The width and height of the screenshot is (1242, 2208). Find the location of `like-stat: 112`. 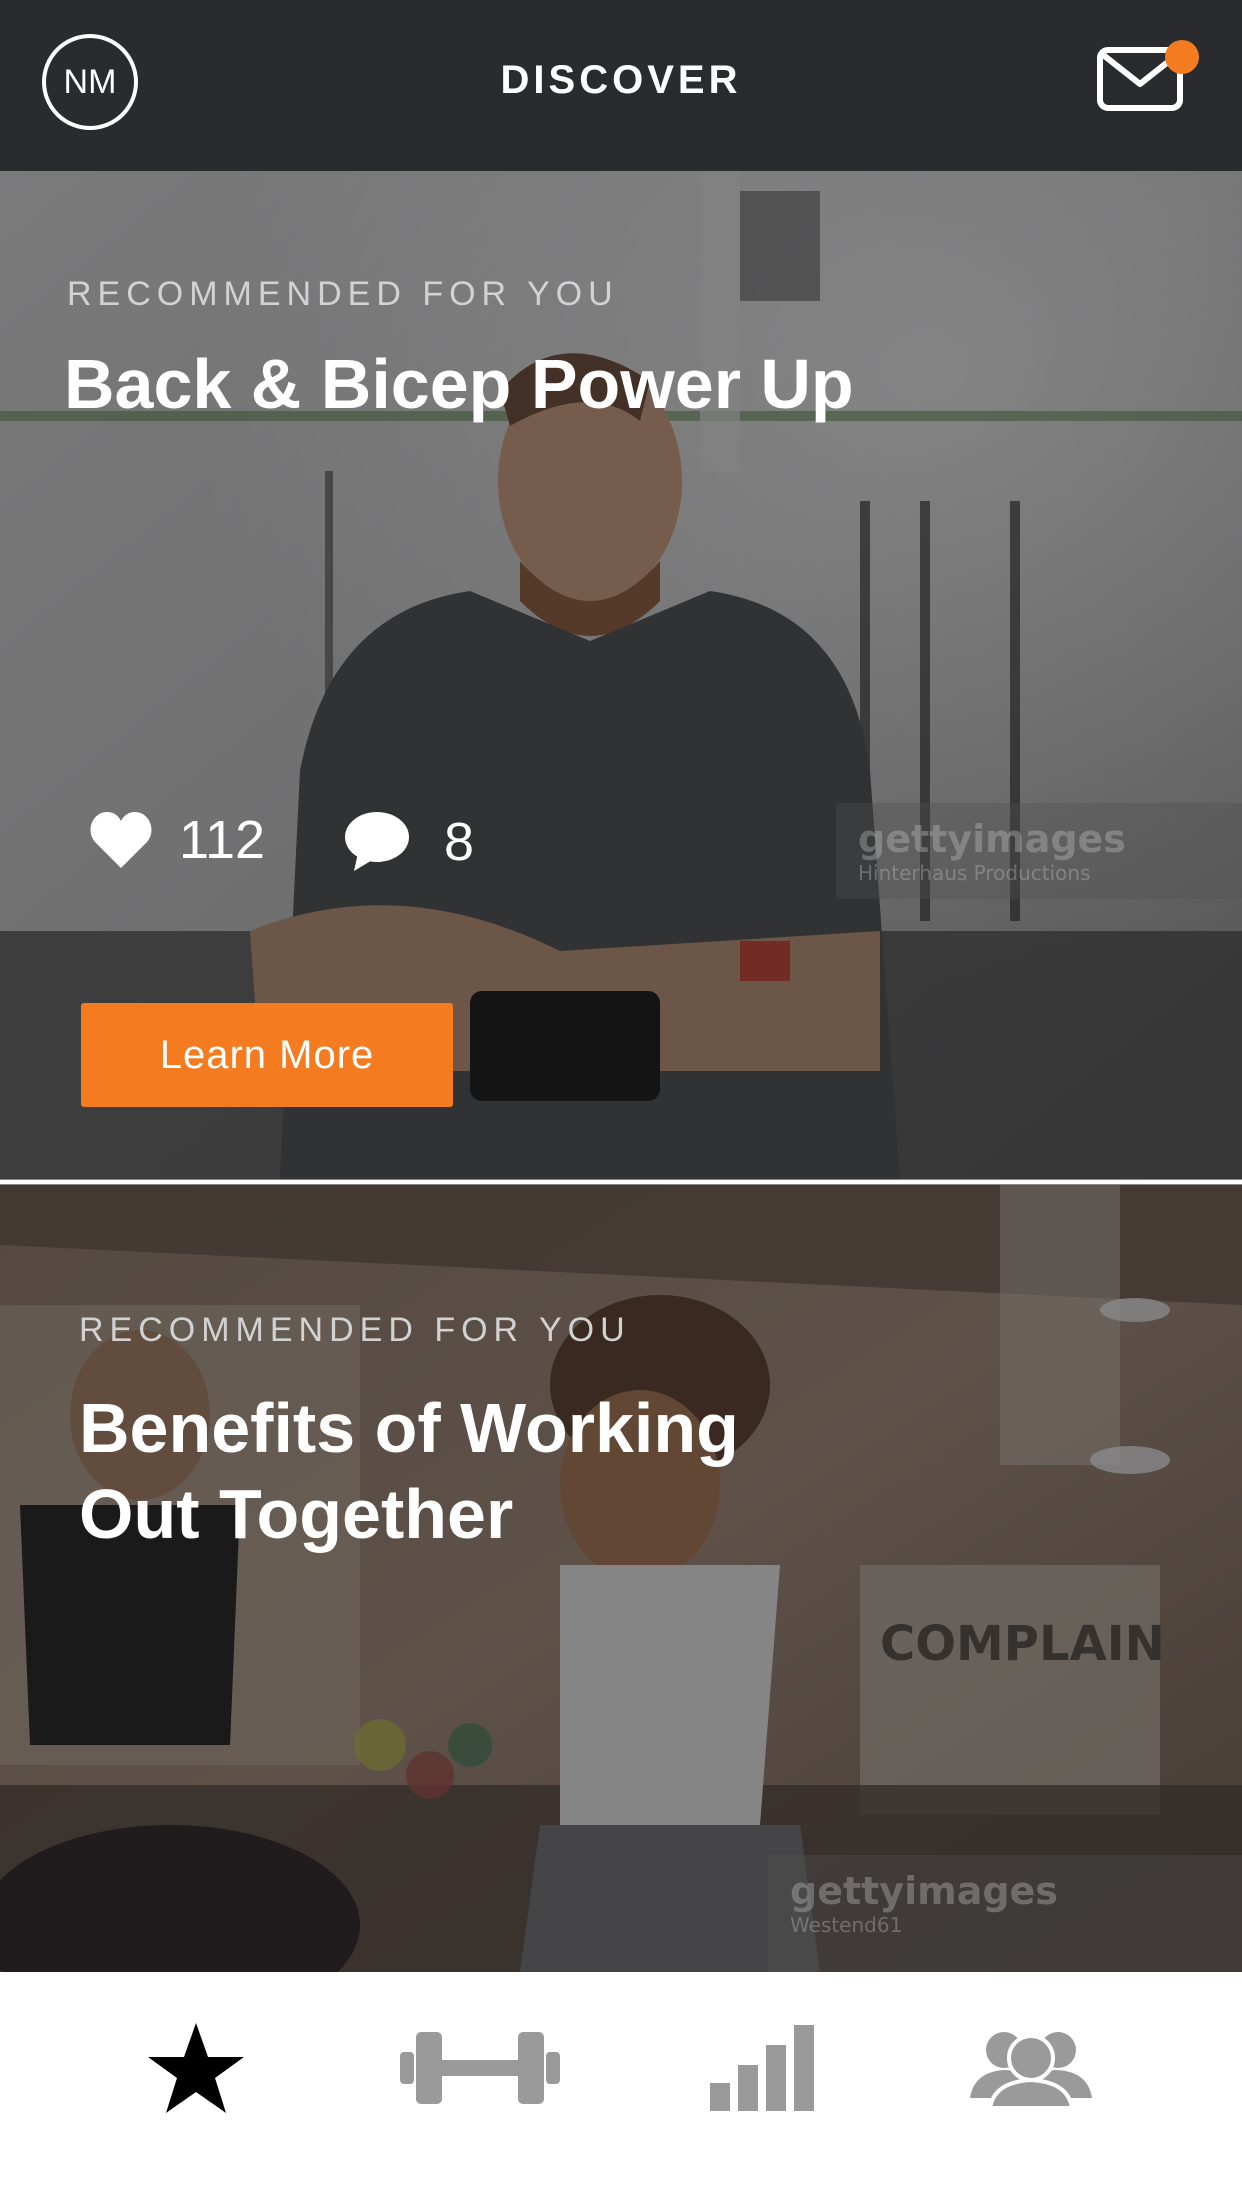

like-stat: 112 is located at coordinates (177, 840).